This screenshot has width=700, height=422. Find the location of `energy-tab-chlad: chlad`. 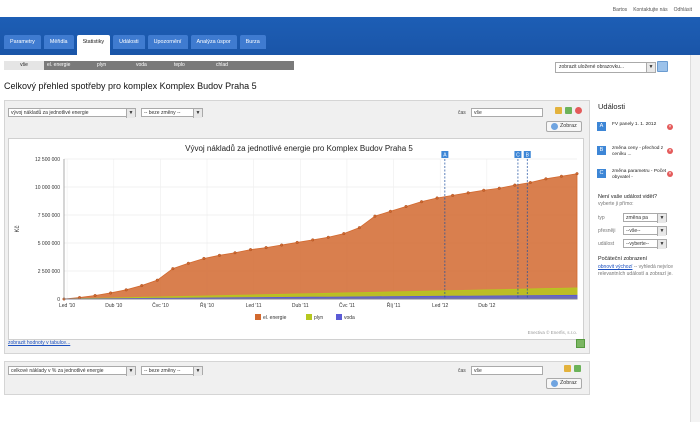

energy-tab-chlad: chlad is located at coordinates (222, 65).